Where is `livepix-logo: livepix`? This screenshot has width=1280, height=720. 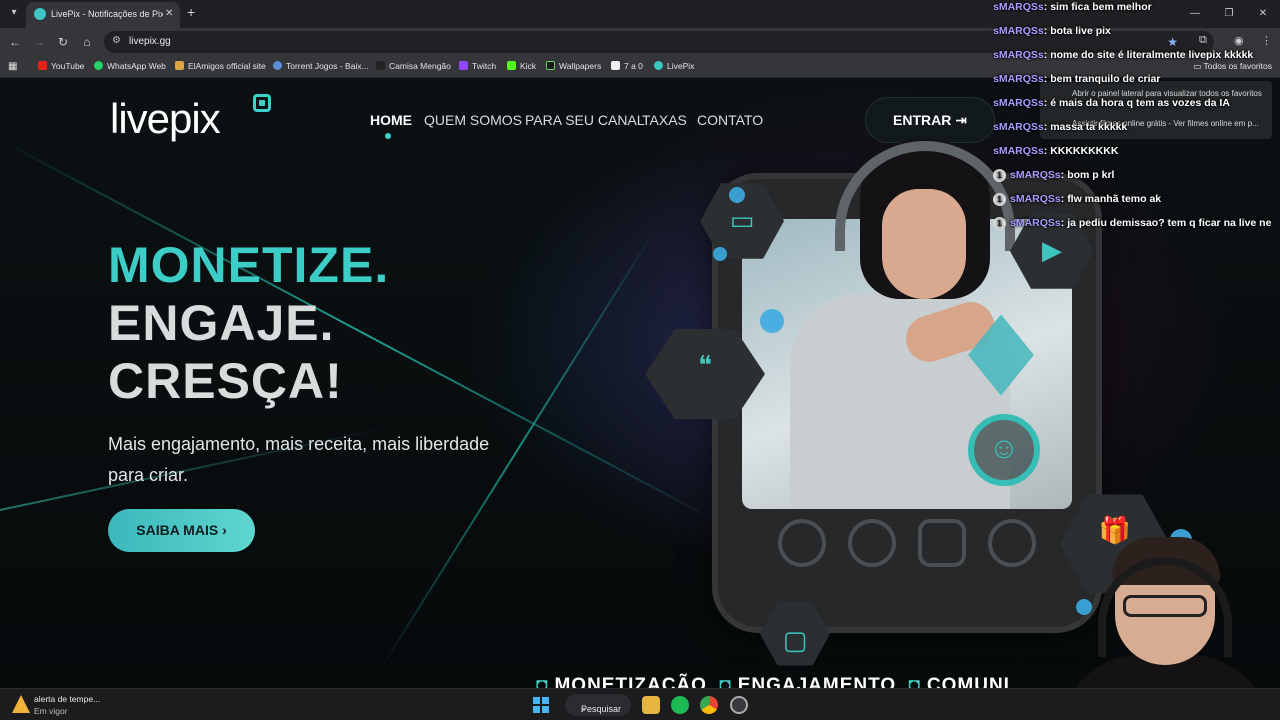 livepix-logo: livepix is located at coordinates (165, 119).